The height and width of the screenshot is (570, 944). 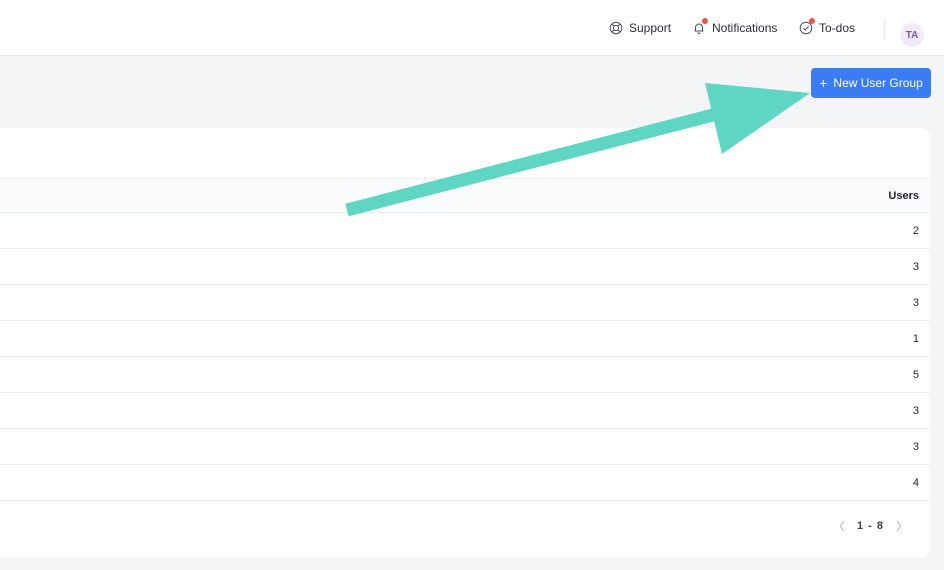 What do you see at coordinates (903, 196) in the screenshot?
I see `users-column-header: Users` at bounding box center [903, 196].